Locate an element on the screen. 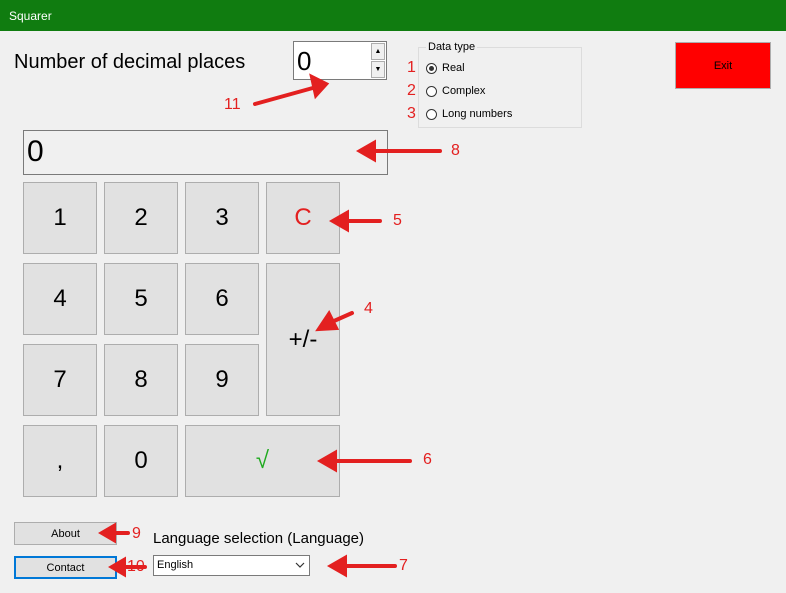  arrow-4-head is located at coordinates (327, 321).